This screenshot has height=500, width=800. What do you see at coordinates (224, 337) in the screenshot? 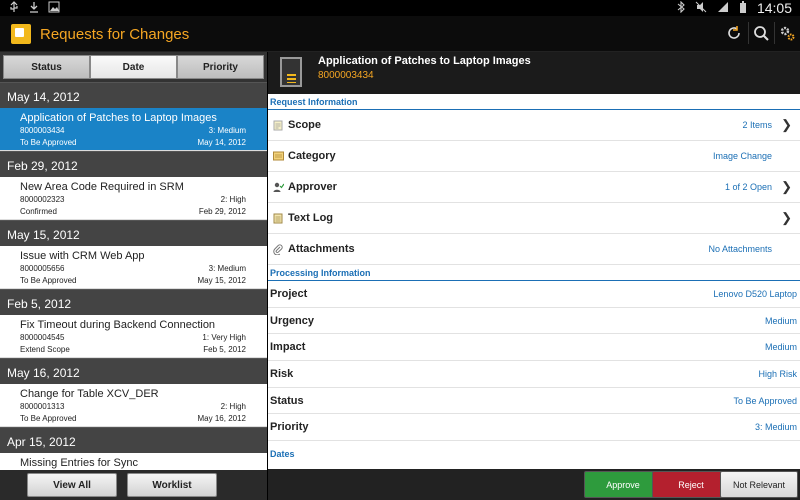
I see `item-priority: 1: Very High` at bounding box center [224, 337].